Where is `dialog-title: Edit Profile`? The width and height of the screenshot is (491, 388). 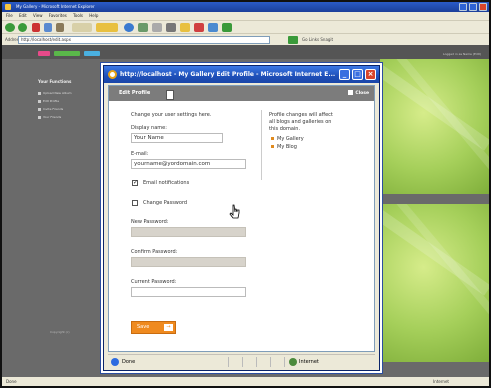
dialog-title: Edit Profile is located at coordinates (135, 93).